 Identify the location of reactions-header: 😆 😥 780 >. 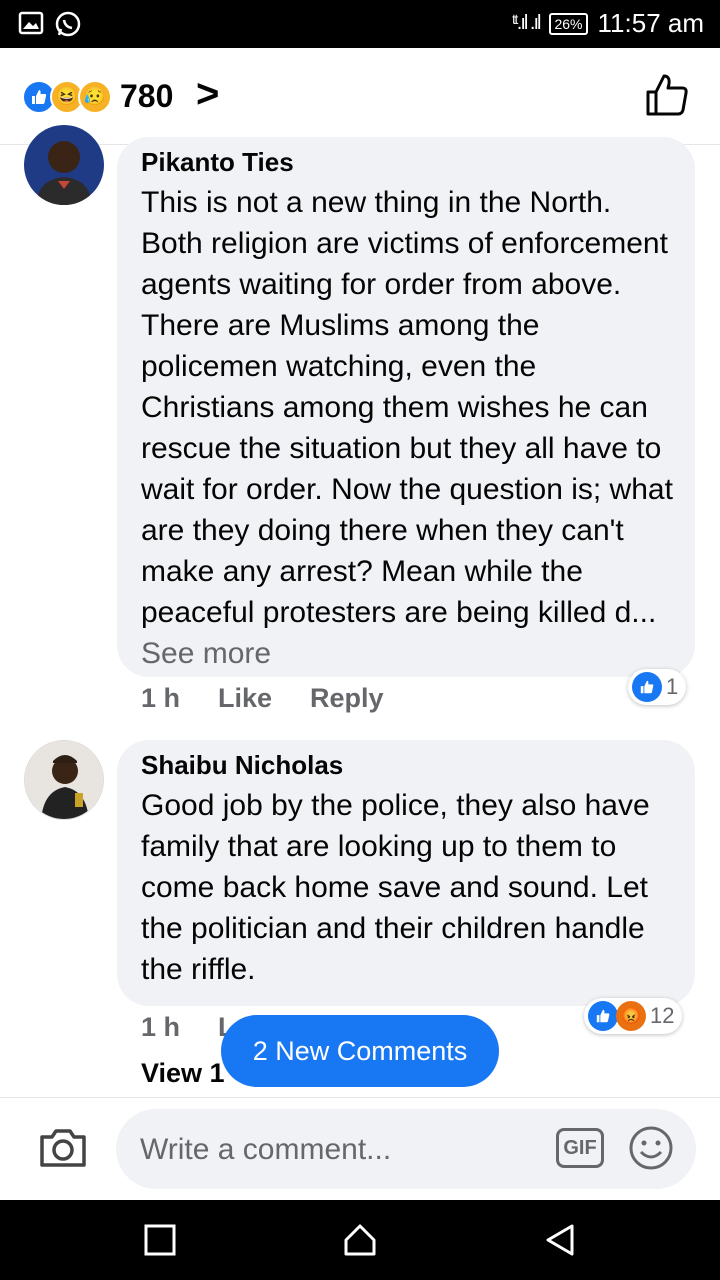
(360, 96).